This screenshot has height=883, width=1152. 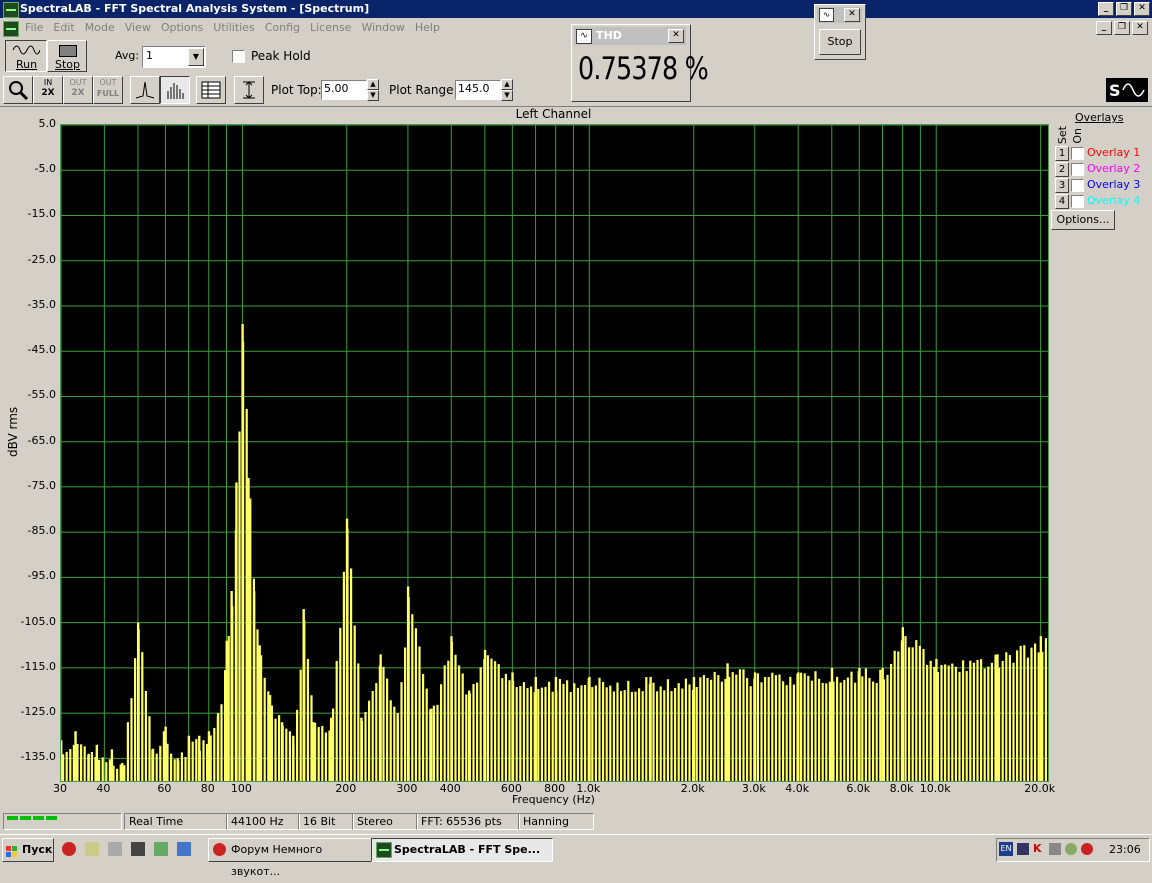 What do you see at coordinates (1023, 849) in the screenshot?
I see `network-icon` at bounding box center [1023, 849].